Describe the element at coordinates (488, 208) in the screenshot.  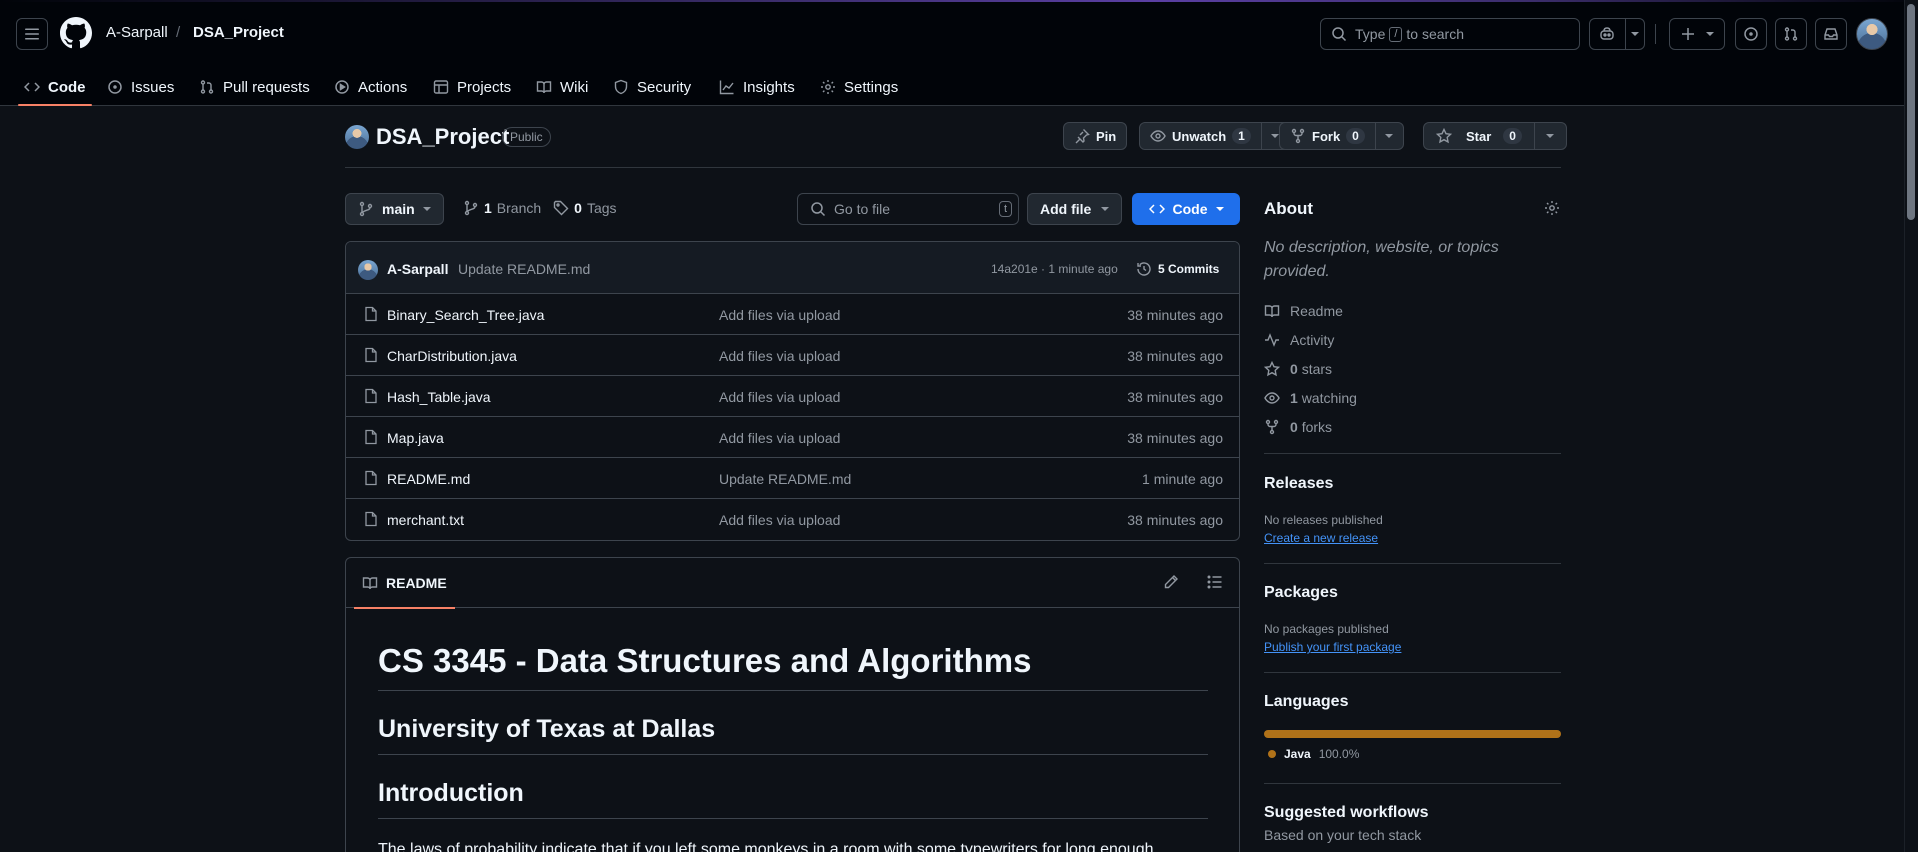
I see `branch-count: 1` at that location.